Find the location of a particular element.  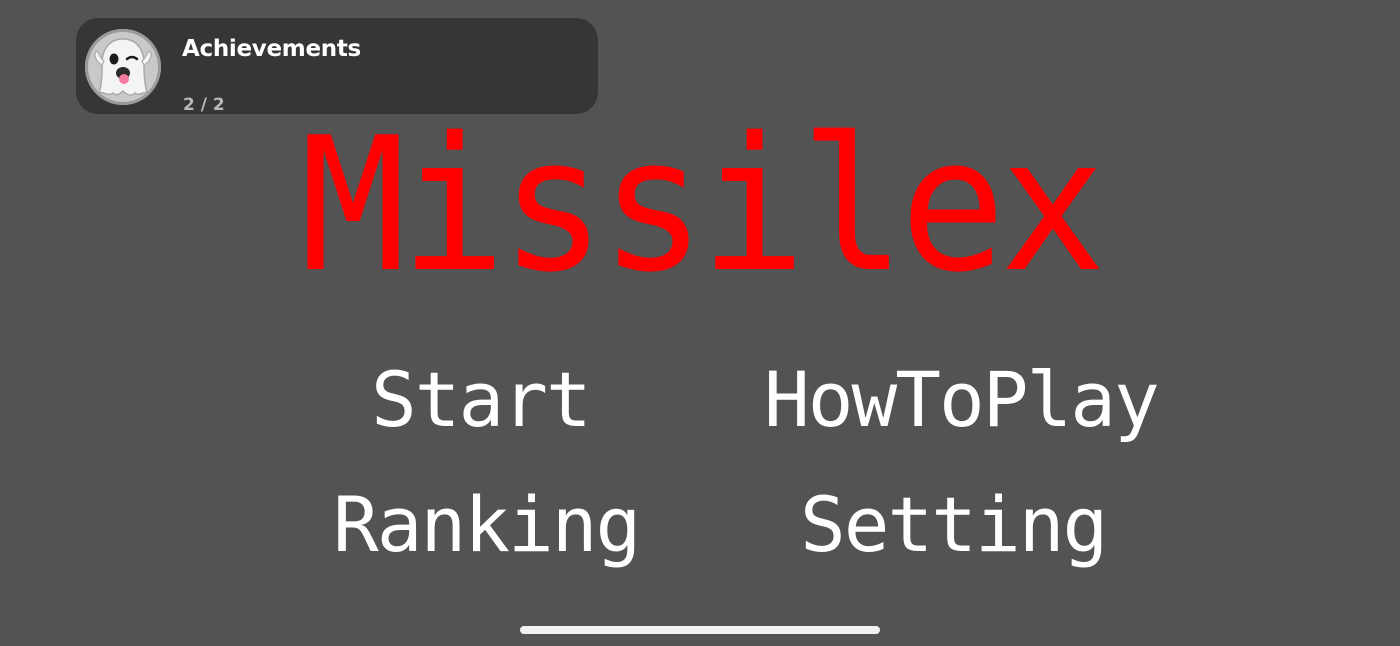

home-indicator is located at coordinates (700, 630).